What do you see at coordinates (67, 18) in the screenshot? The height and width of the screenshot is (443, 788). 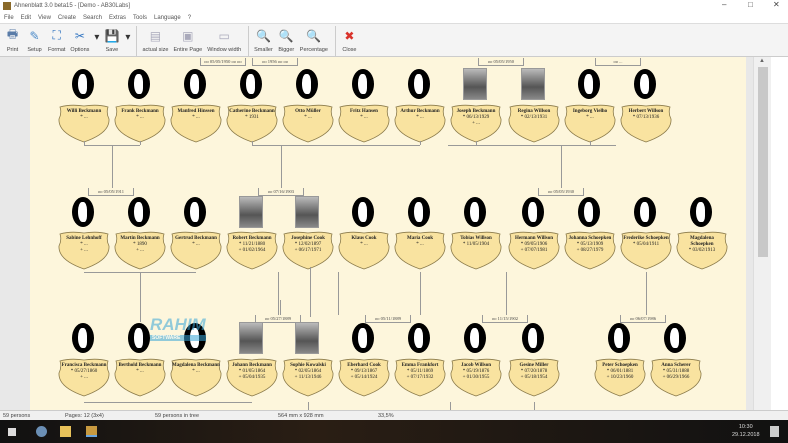 I see `menu-create: Create` at bounding box center [67, 18].